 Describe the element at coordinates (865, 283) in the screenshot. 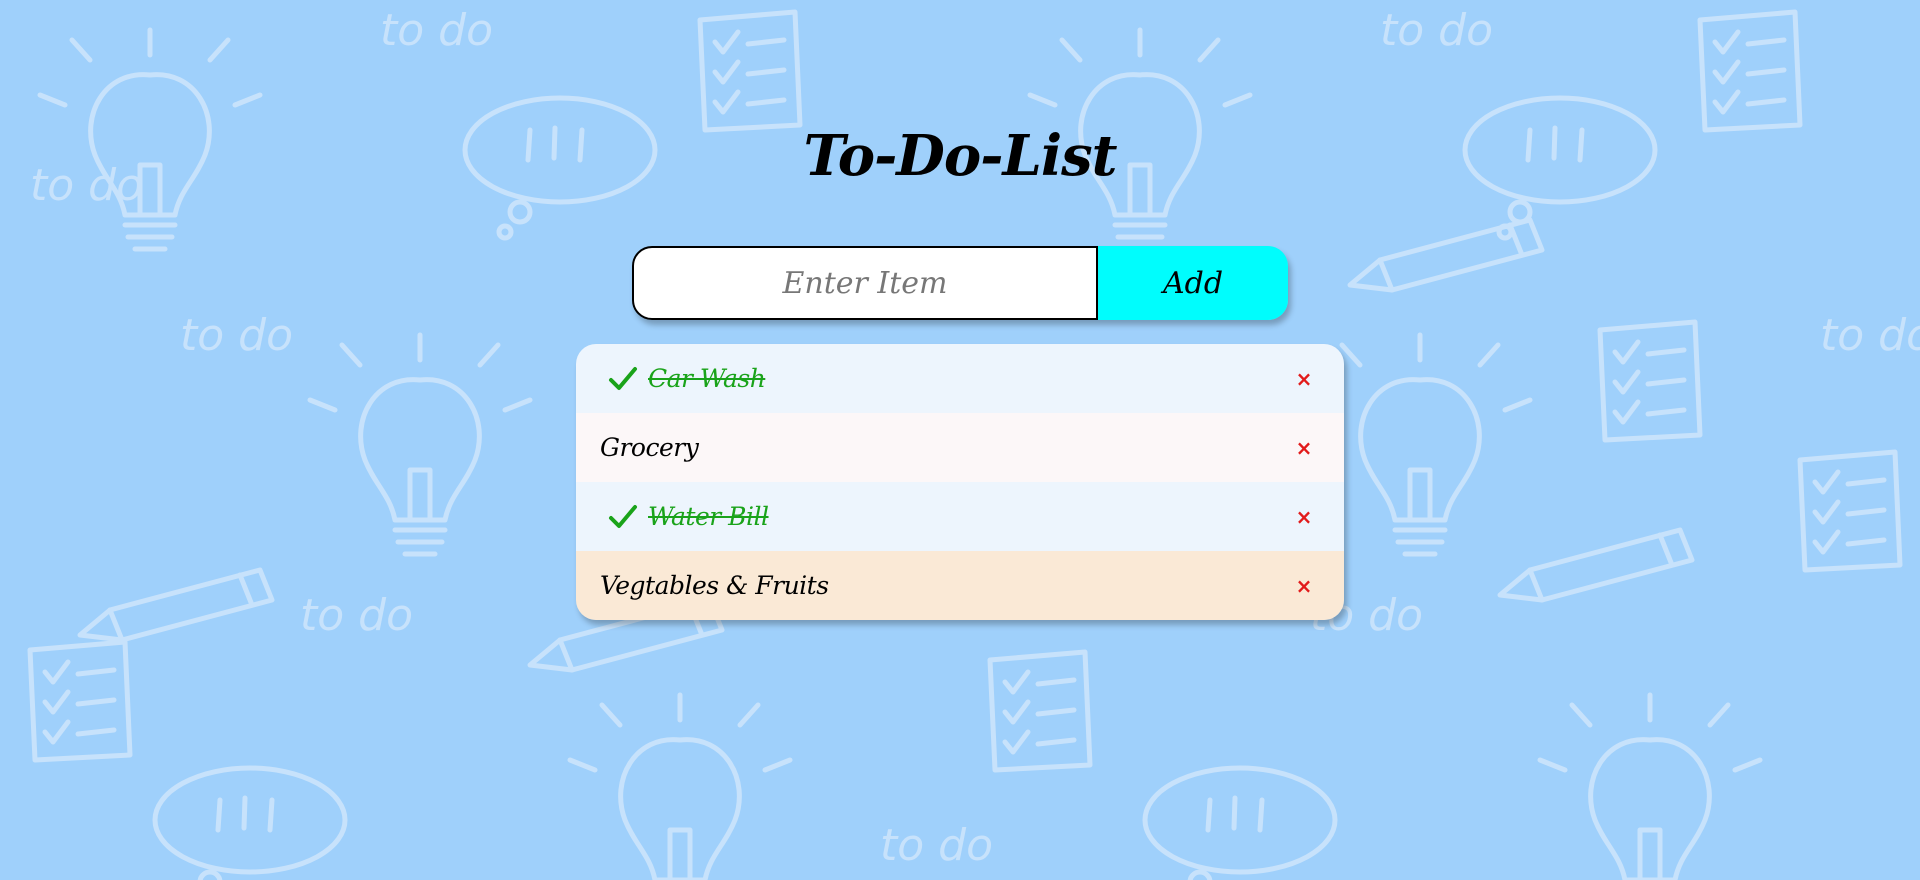

I see `item-input` at that location.